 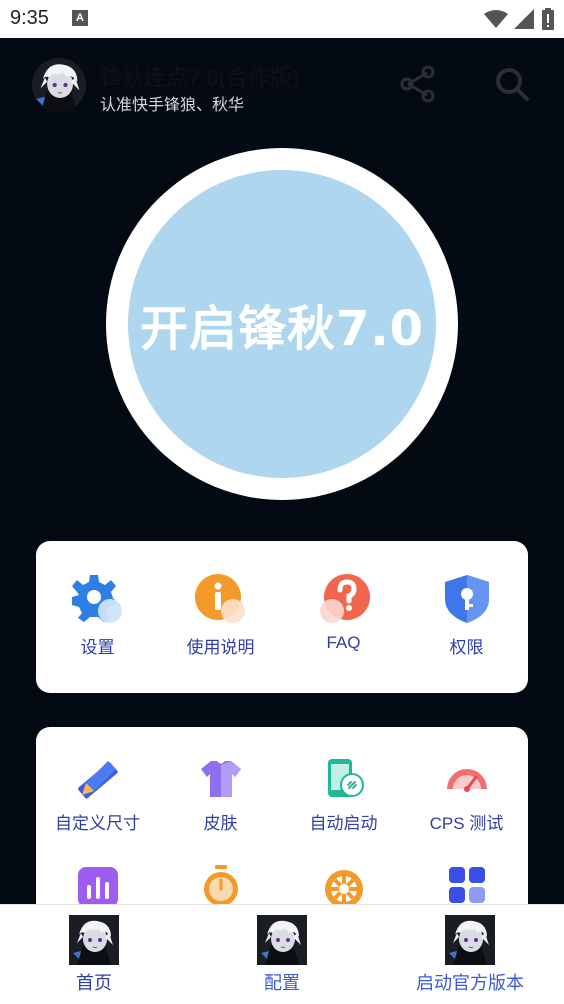 I want to click on nav-config-avatar, so click(x=282, y=940).